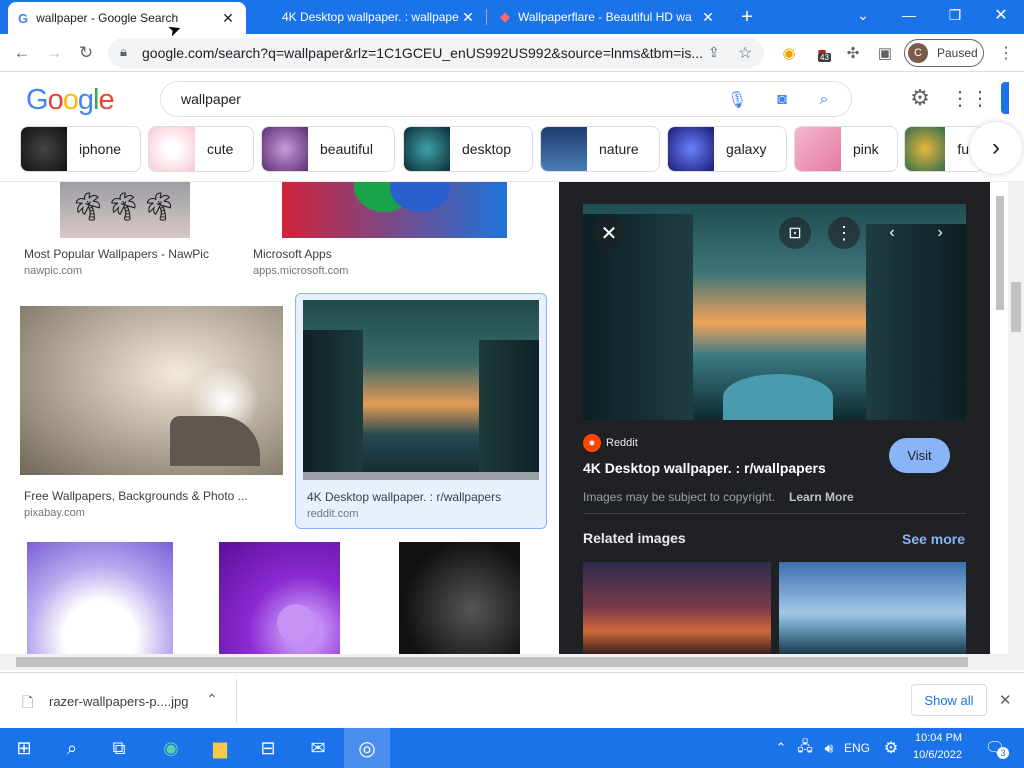 The height and width of the screenshot is (768, 1024). I want to click on settings-tray-icon: ⚙, so click(891, 748).